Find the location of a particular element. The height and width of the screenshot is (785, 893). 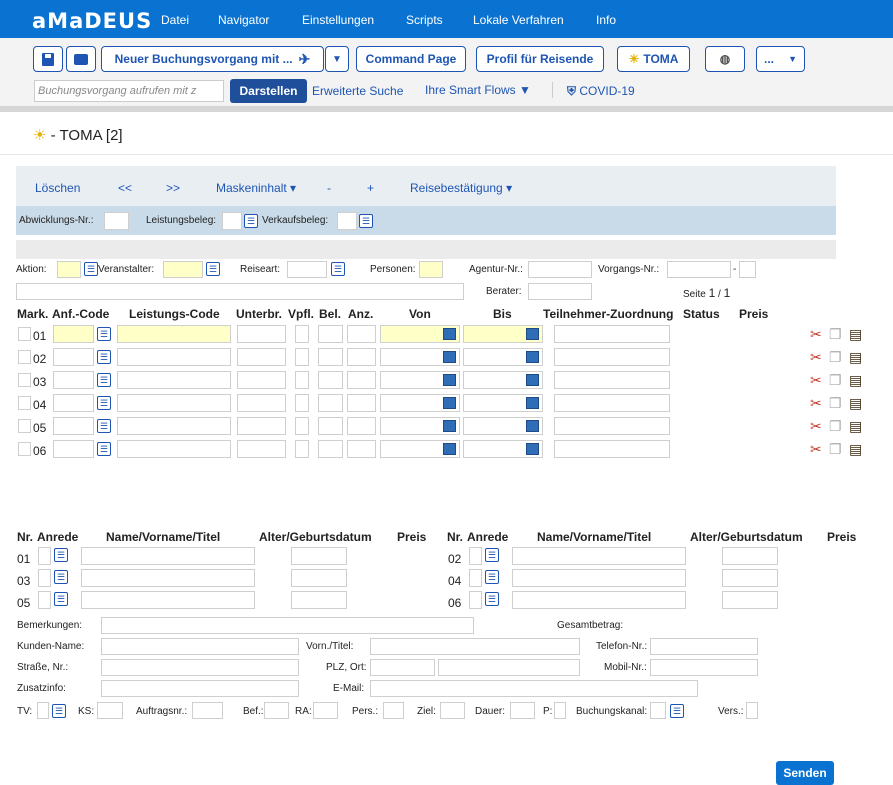

more-button: ... ▼ is located at coordinates (780, 59).